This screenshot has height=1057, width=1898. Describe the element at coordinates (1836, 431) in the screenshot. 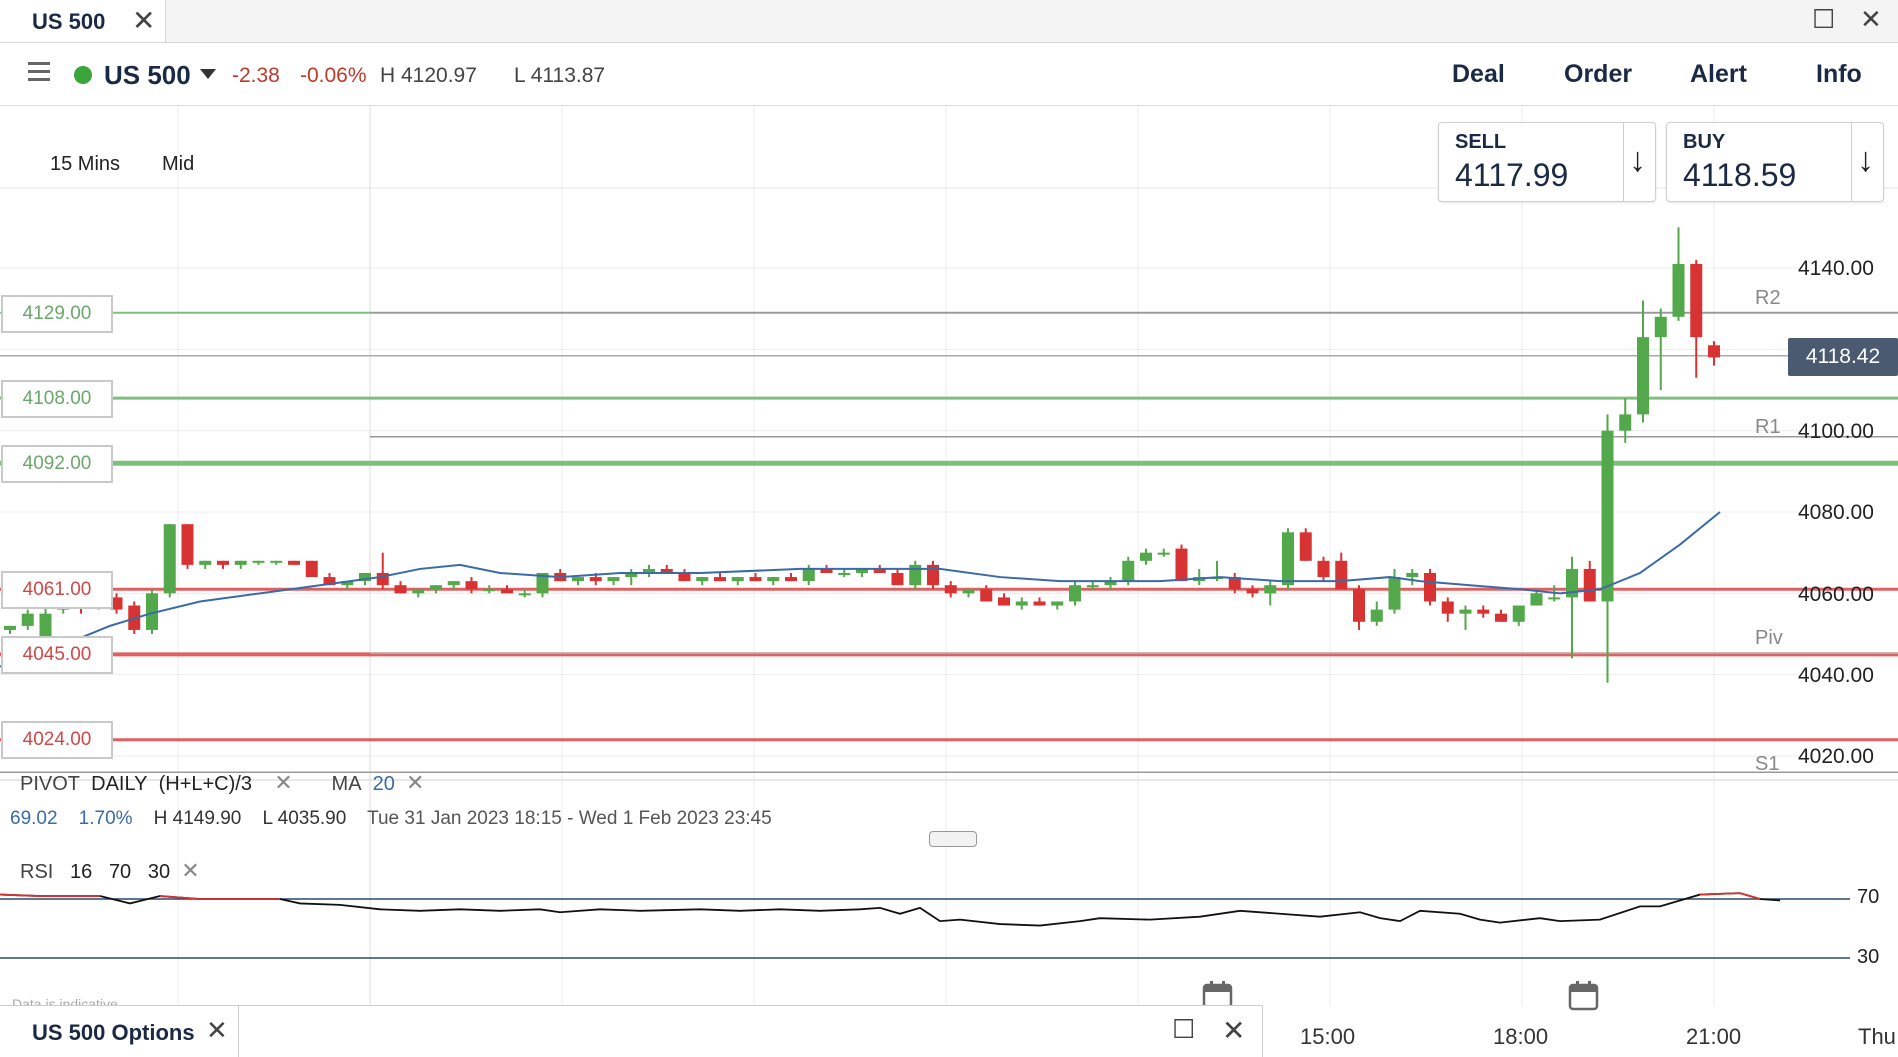

I see `y-tick: 4100.00` at that location.